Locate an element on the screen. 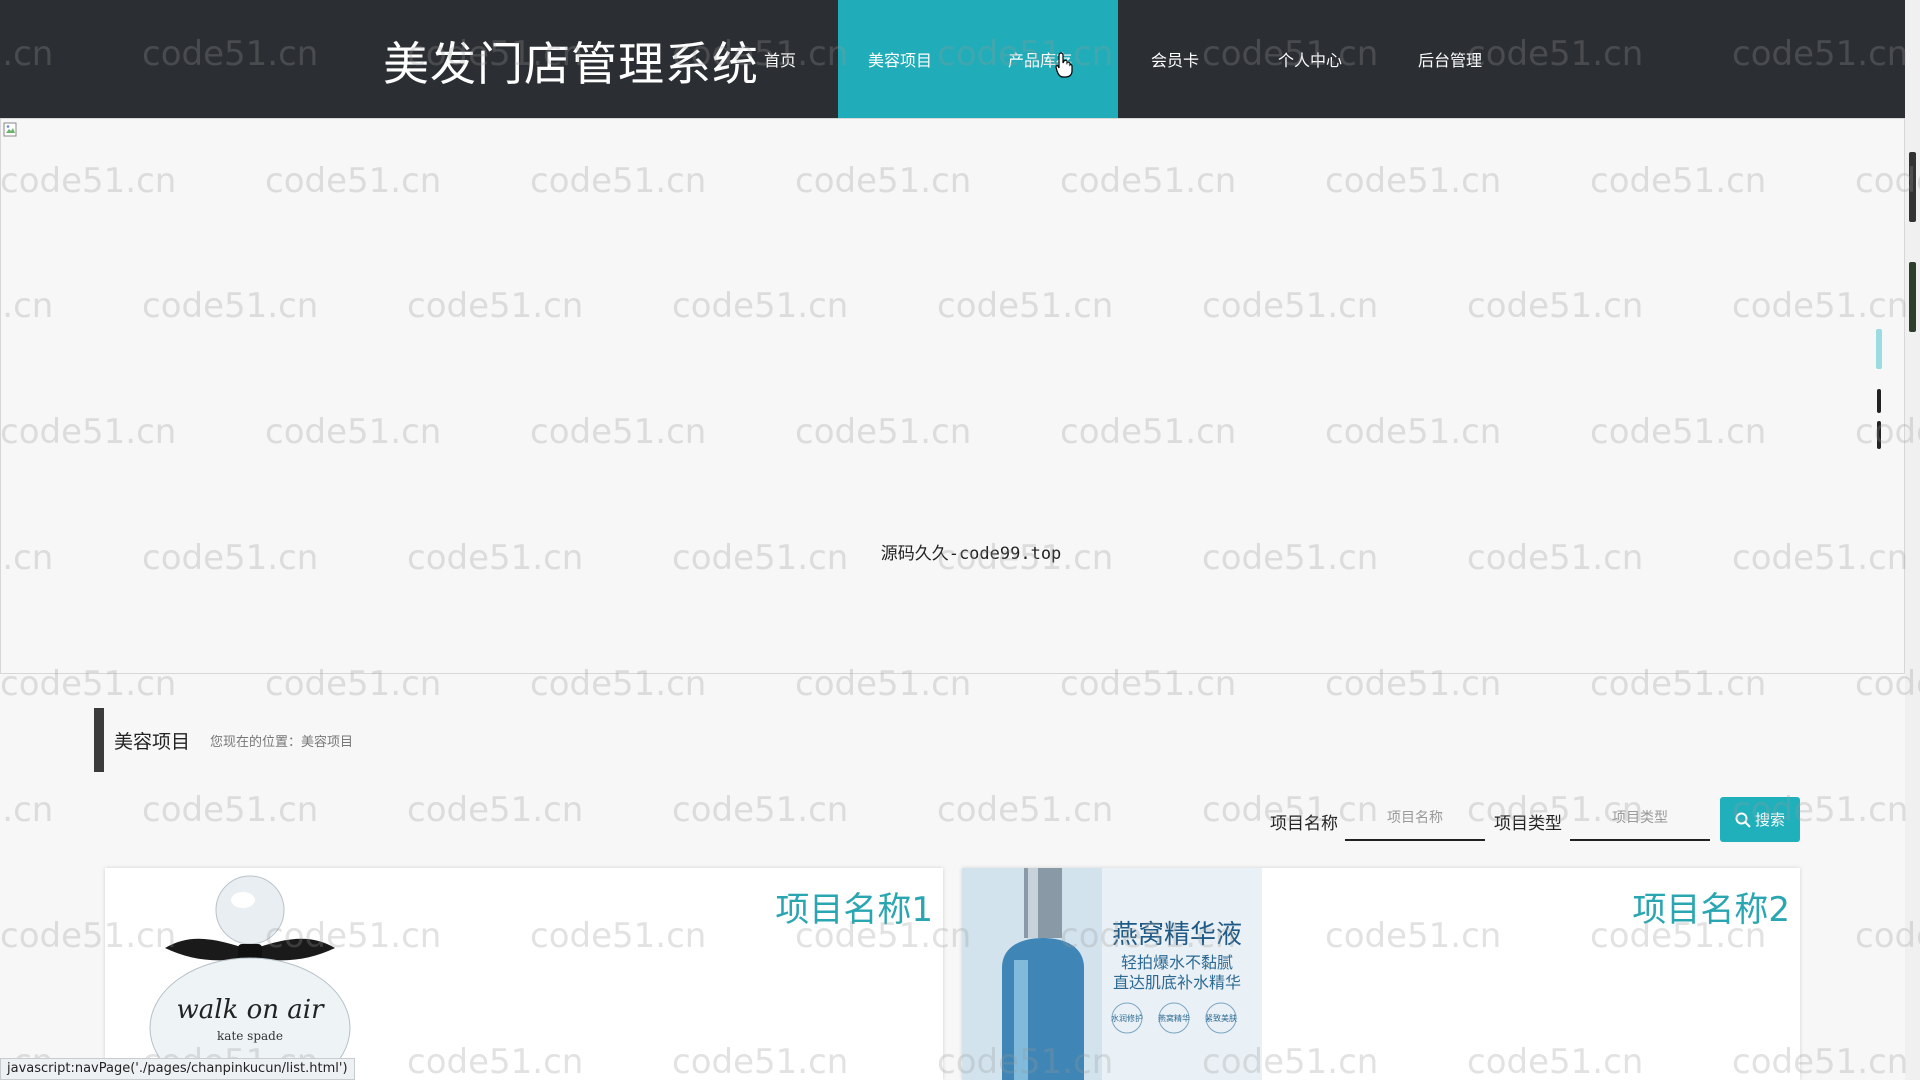 The height and width of the screenshot is (1080, 1920). top-header: 美发门店管理系统 首页 美容项目 产品库存 会员卡 个人中心 后台管理 is located at coordinates (952, 59).